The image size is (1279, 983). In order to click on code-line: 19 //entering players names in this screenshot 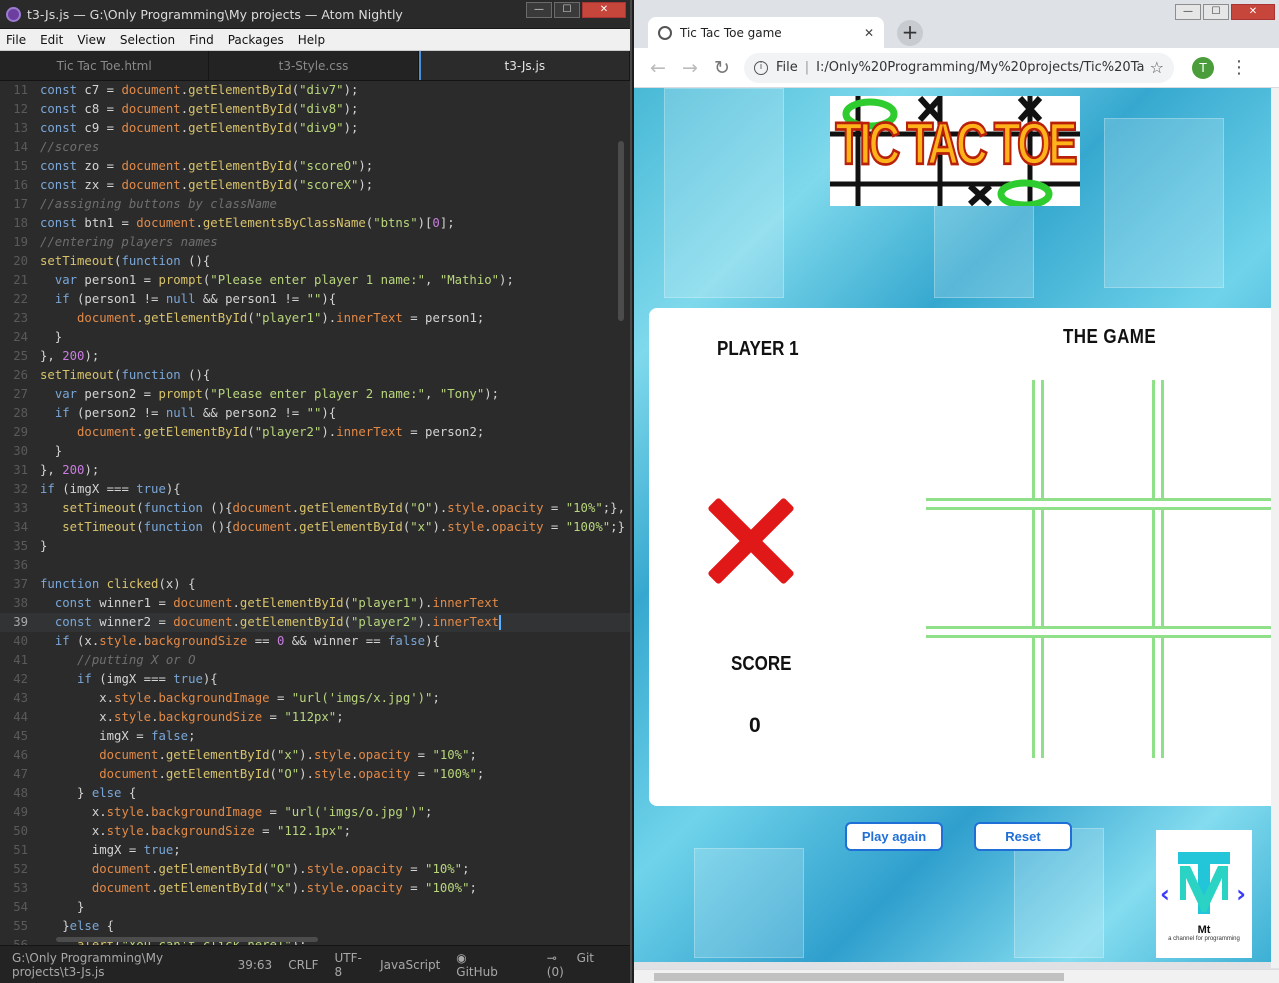, I will do `click(315, 242)`.